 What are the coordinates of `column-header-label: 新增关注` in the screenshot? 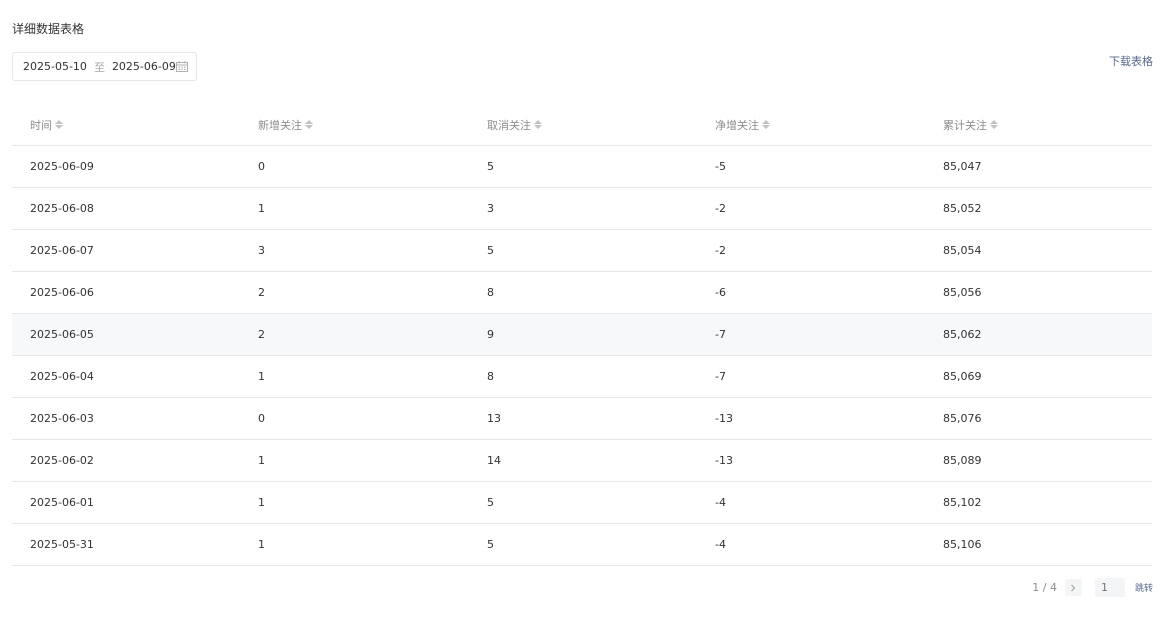 It's located at (280, 125).